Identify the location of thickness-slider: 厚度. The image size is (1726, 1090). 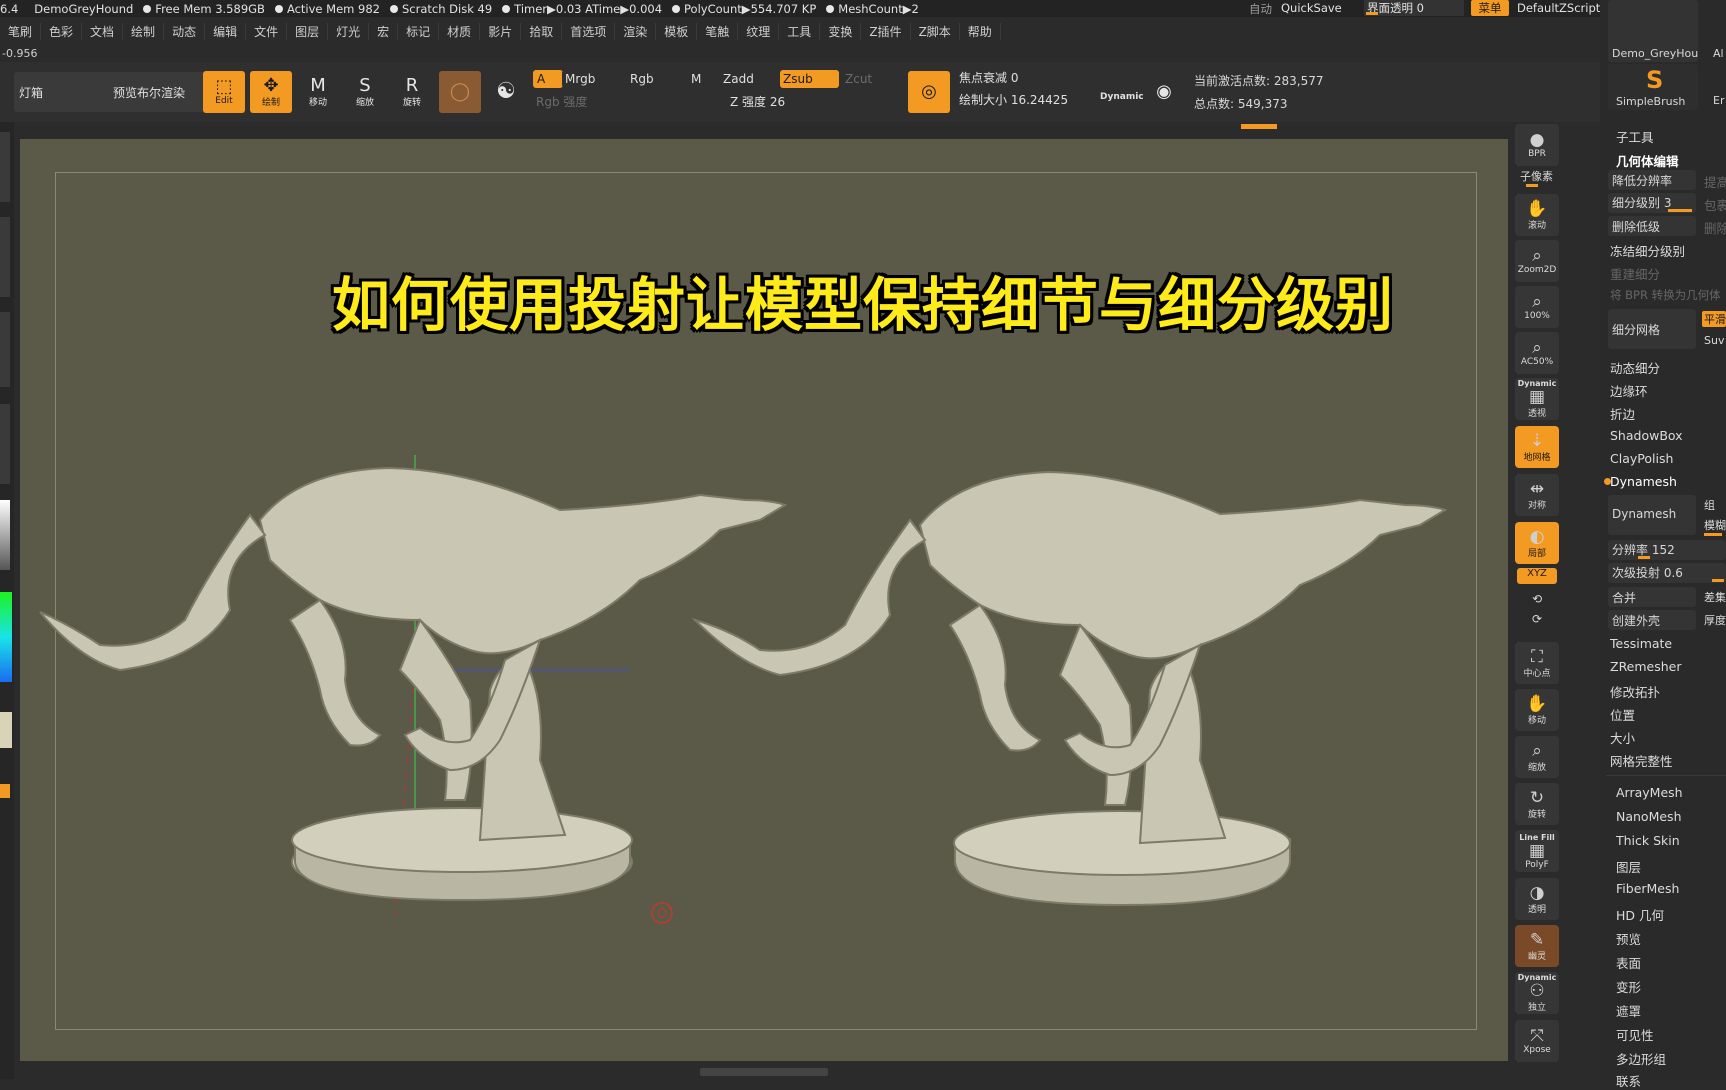
(1715, 620).